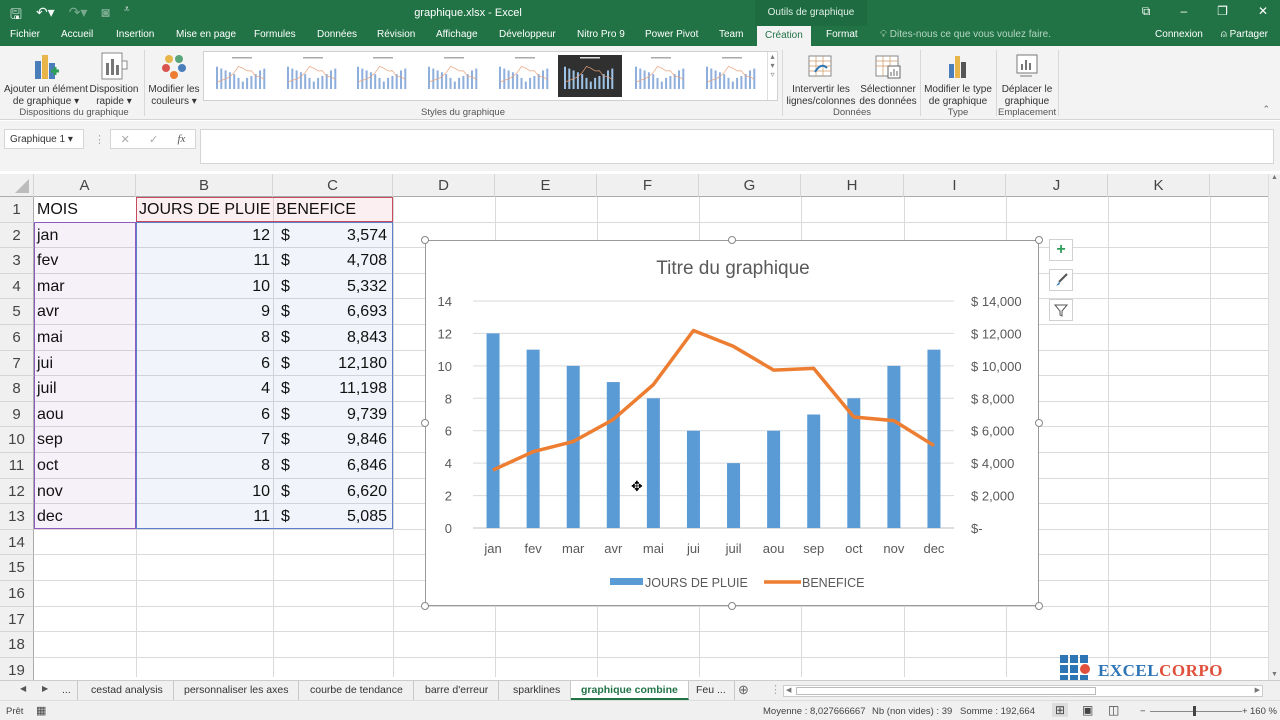  Describe the element at coordinates (17, 645) in the screenshot. I see `row-header-18: 18` at that location.